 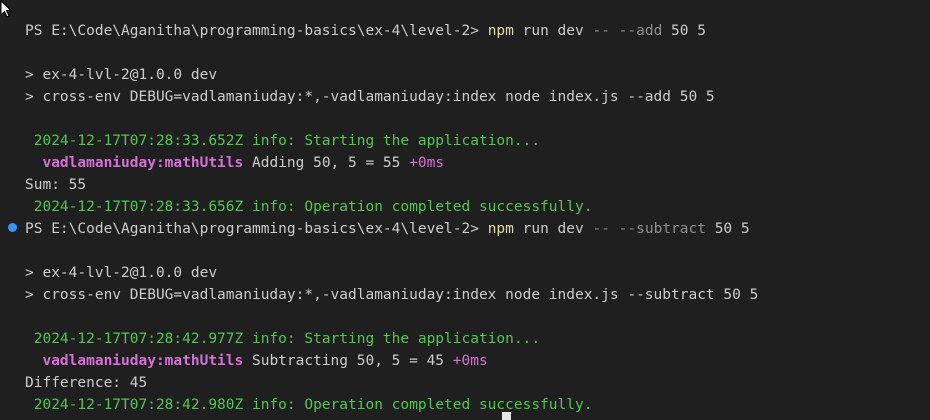 What do you see at coordinates (56, 185) in the screenshot?
I see `sum-result-line: Sum: 55` at bounding box center [56, 185].